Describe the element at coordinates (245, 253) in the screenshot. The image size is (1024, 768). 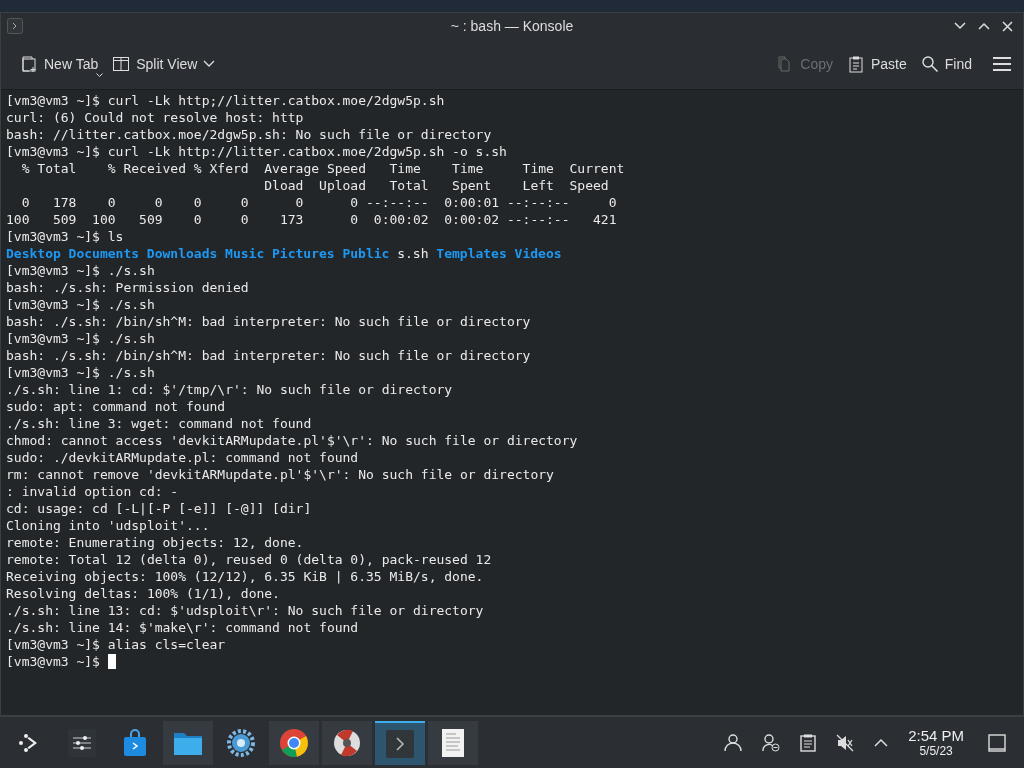
I see `directory-name: Music` at that location.